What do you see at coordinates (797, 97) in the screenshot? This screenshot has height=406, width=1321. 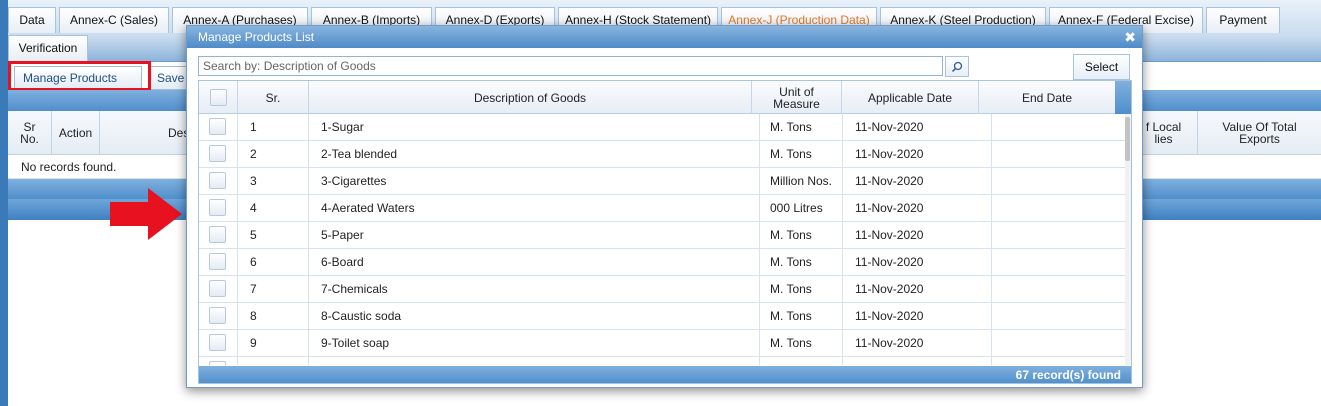 I see `col-header-unit: Unit of Measure` at bounding box center [797, 97].